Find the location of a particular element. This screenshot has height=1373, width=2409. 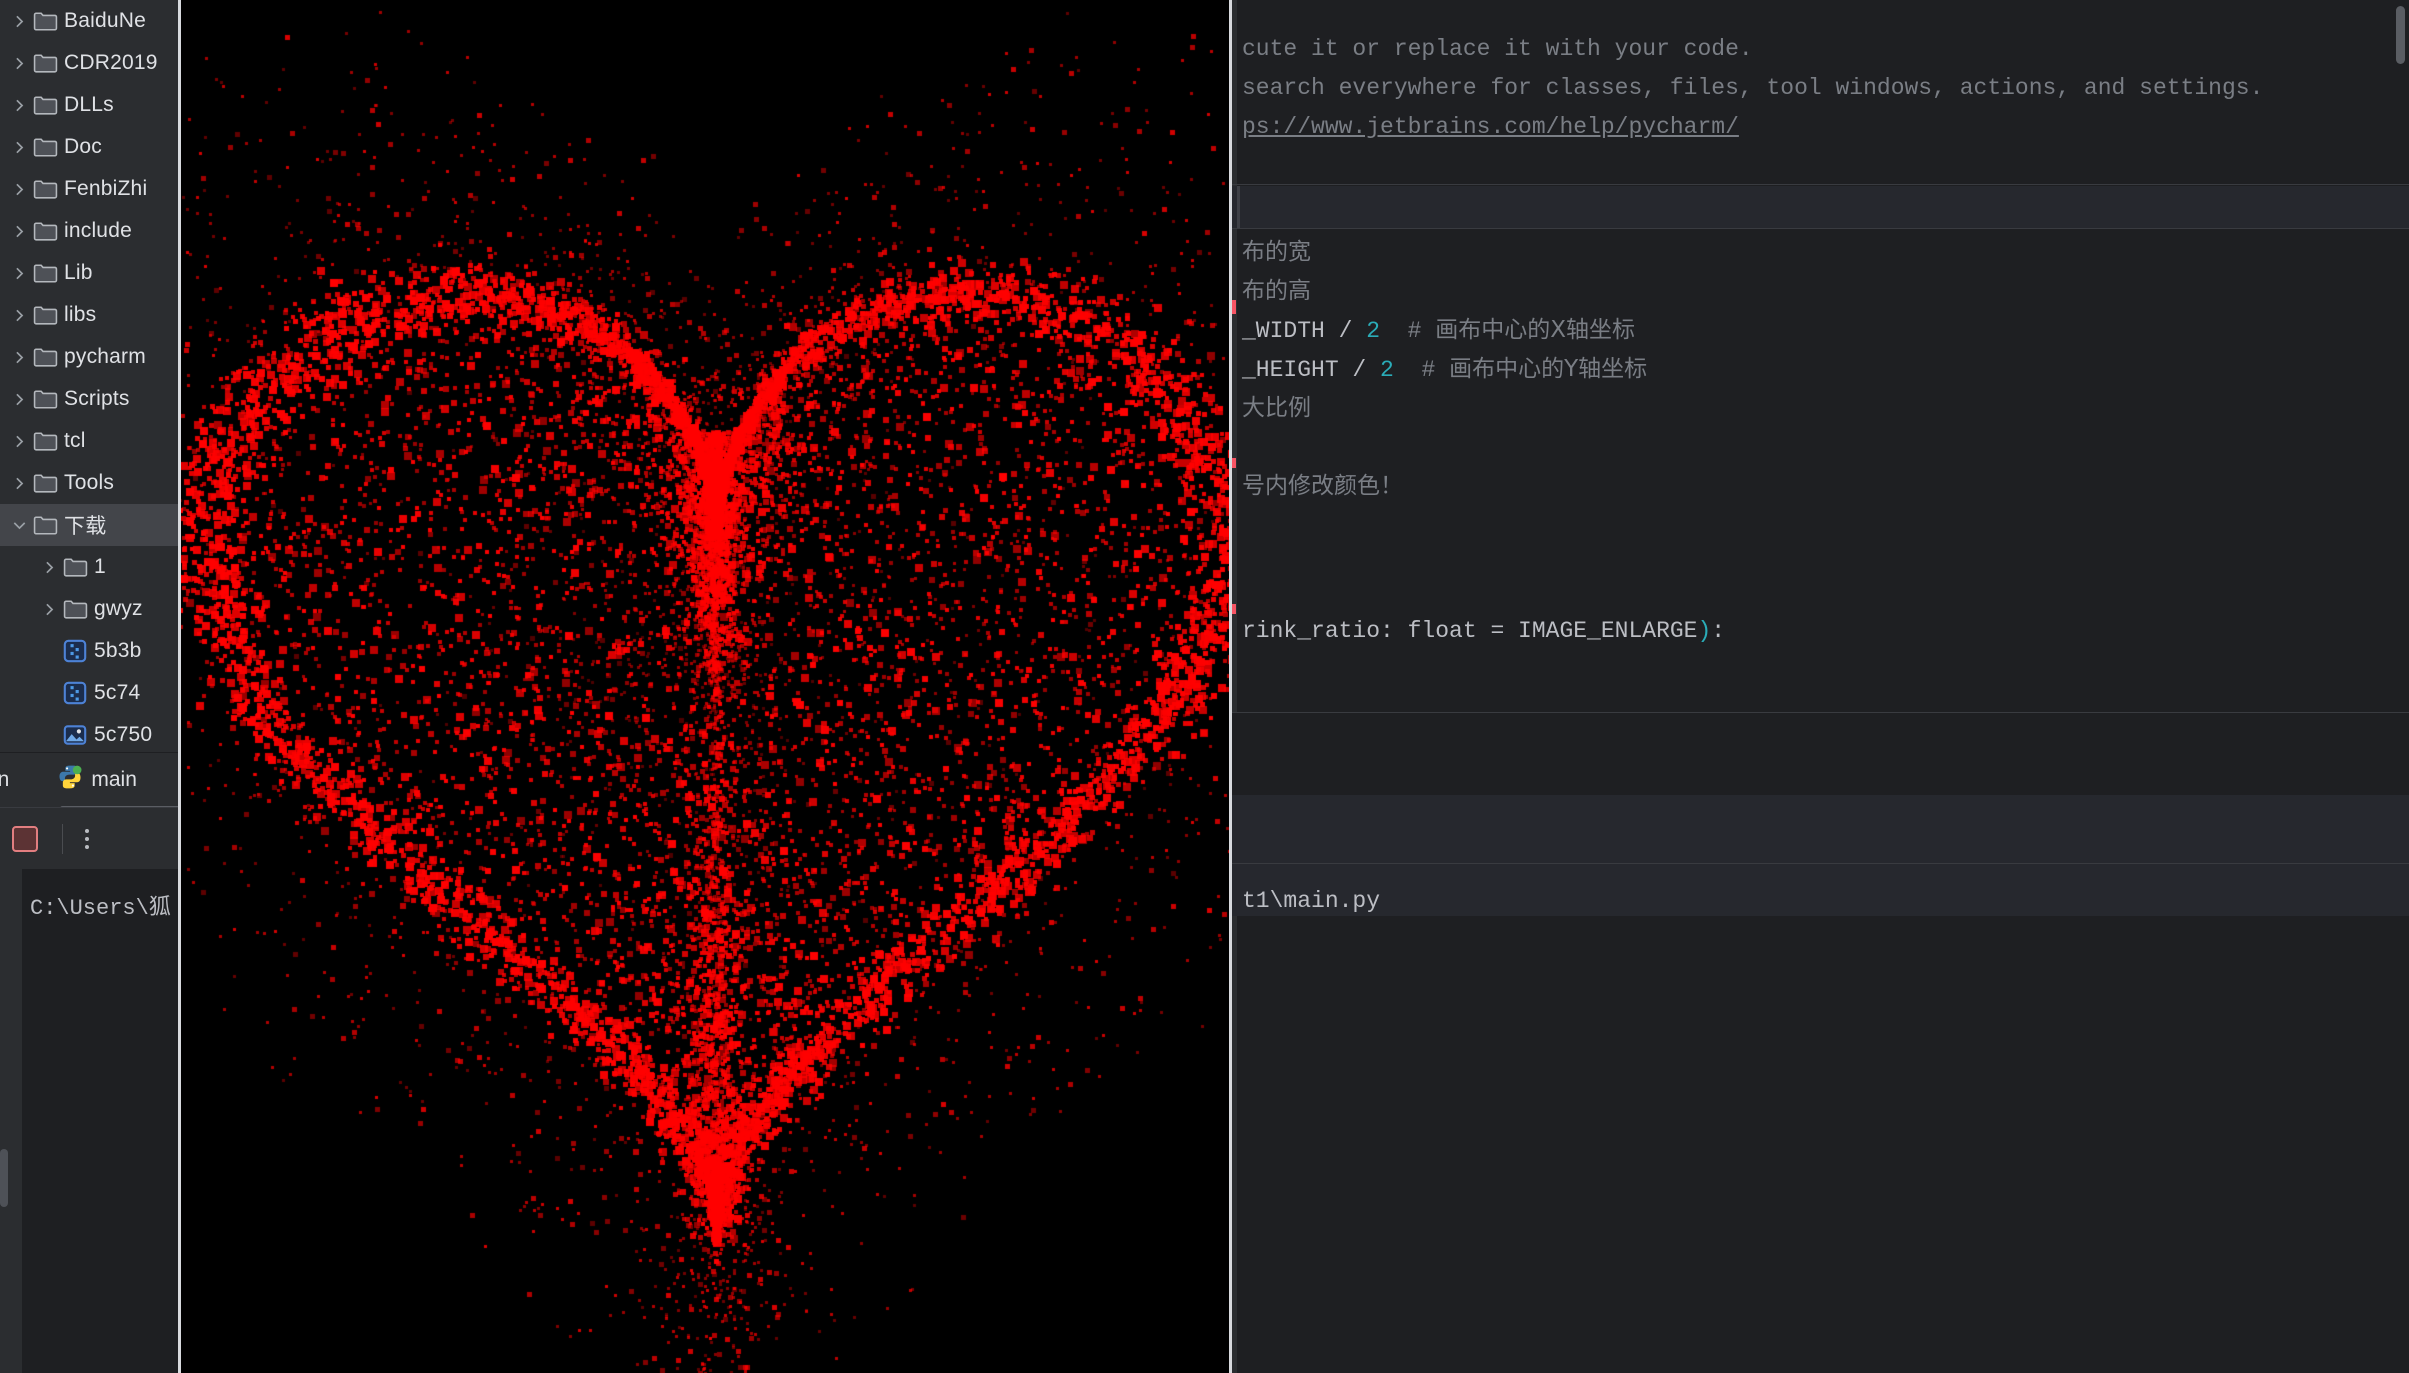

code-token: 大比例 is located at coordinates (1276, 408).